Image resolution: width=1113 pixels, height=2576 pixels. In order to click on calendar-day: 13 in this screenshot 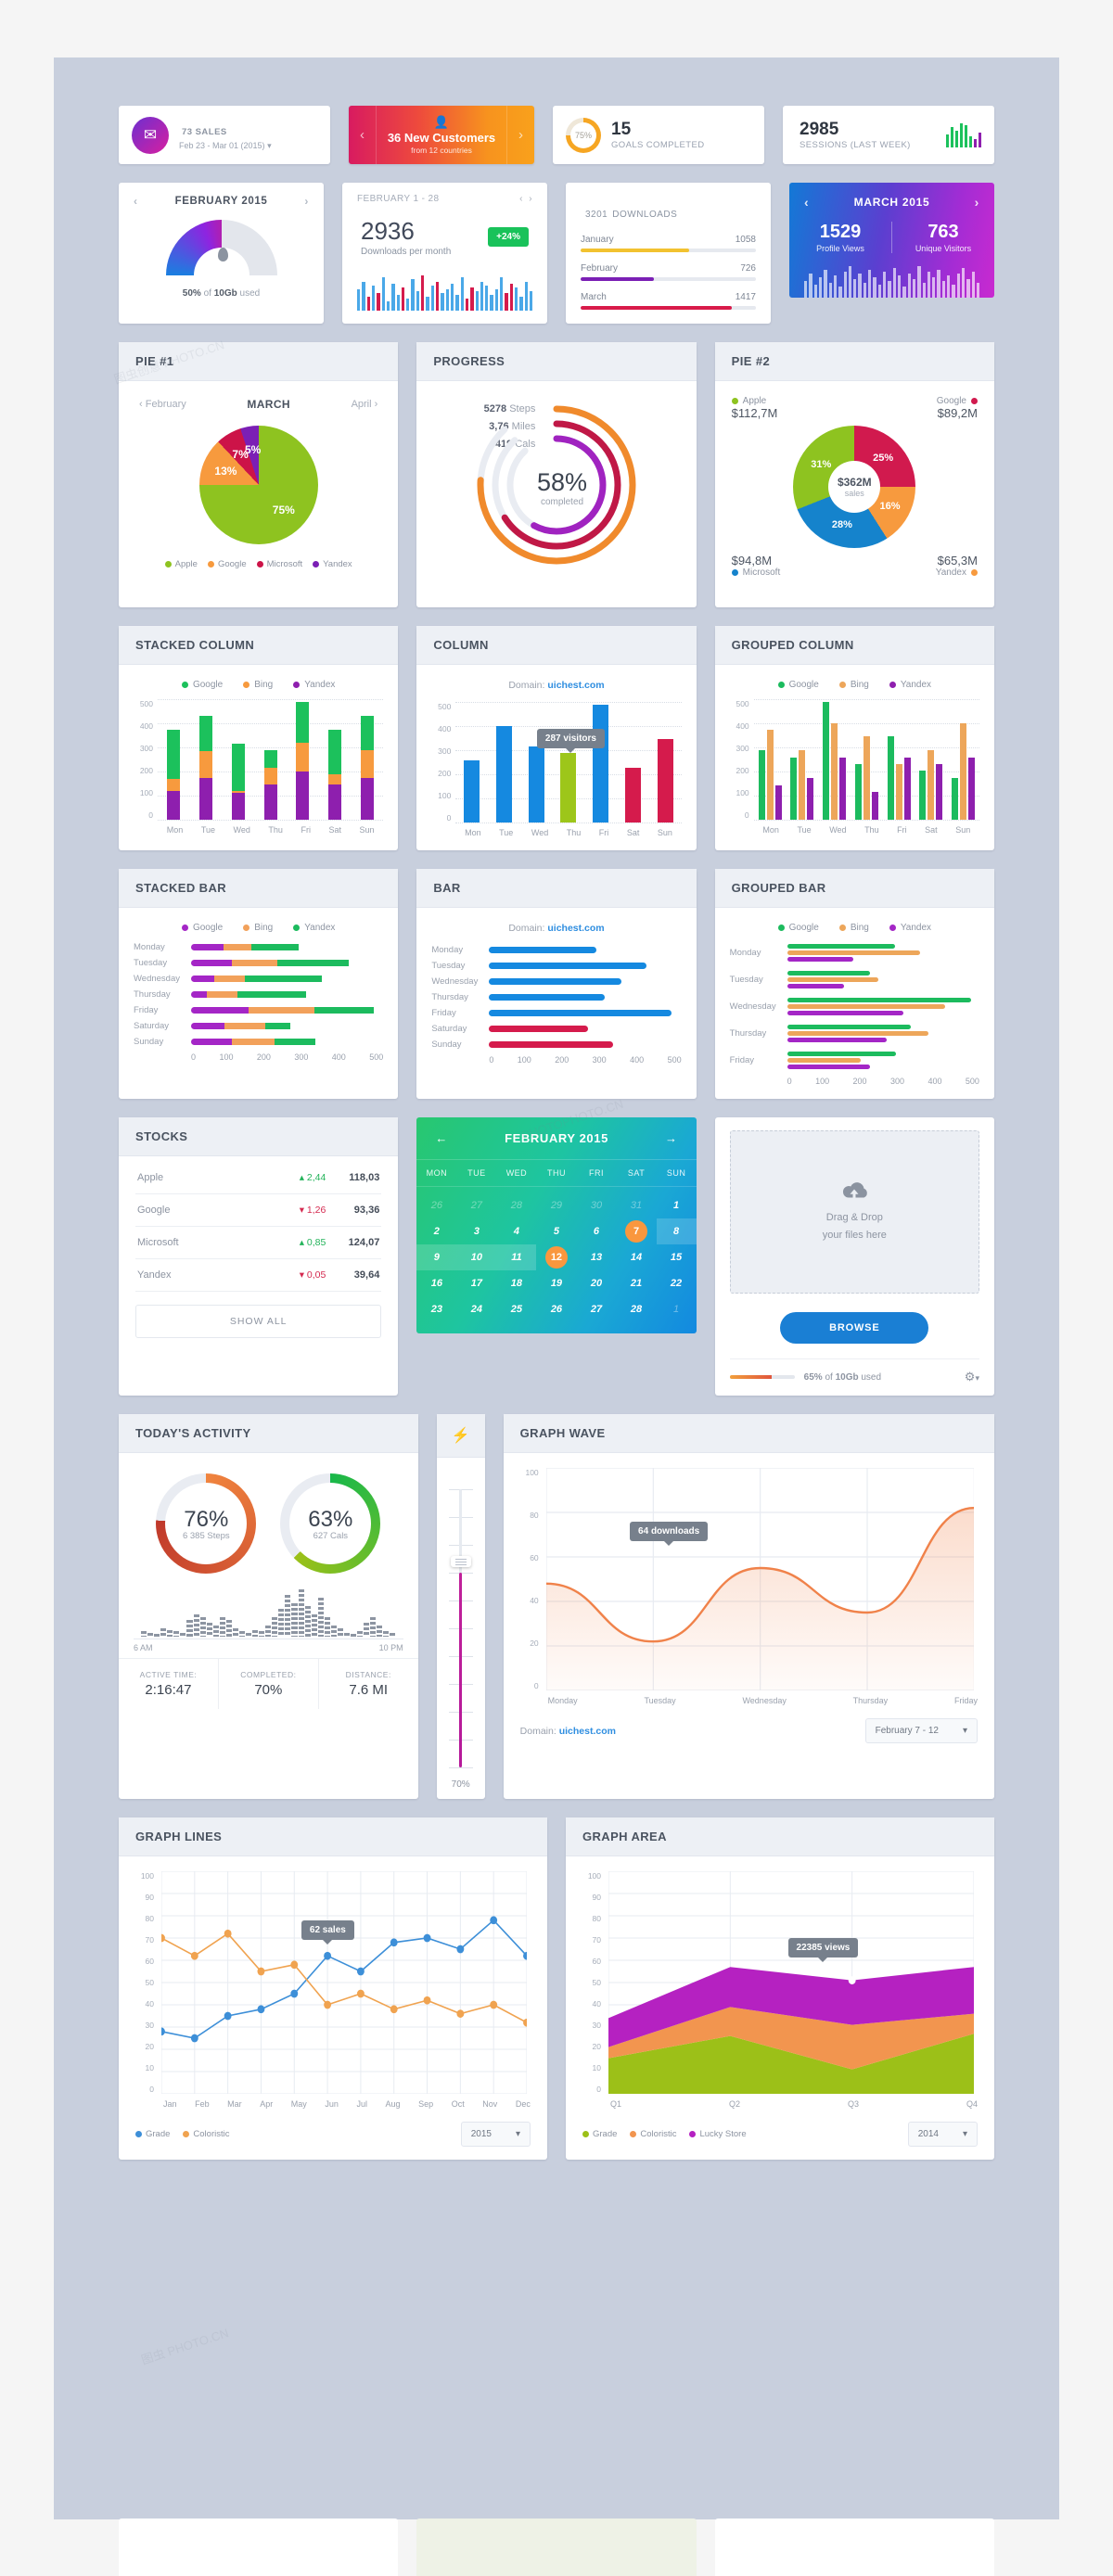, I will do `click(596, 1257)`.